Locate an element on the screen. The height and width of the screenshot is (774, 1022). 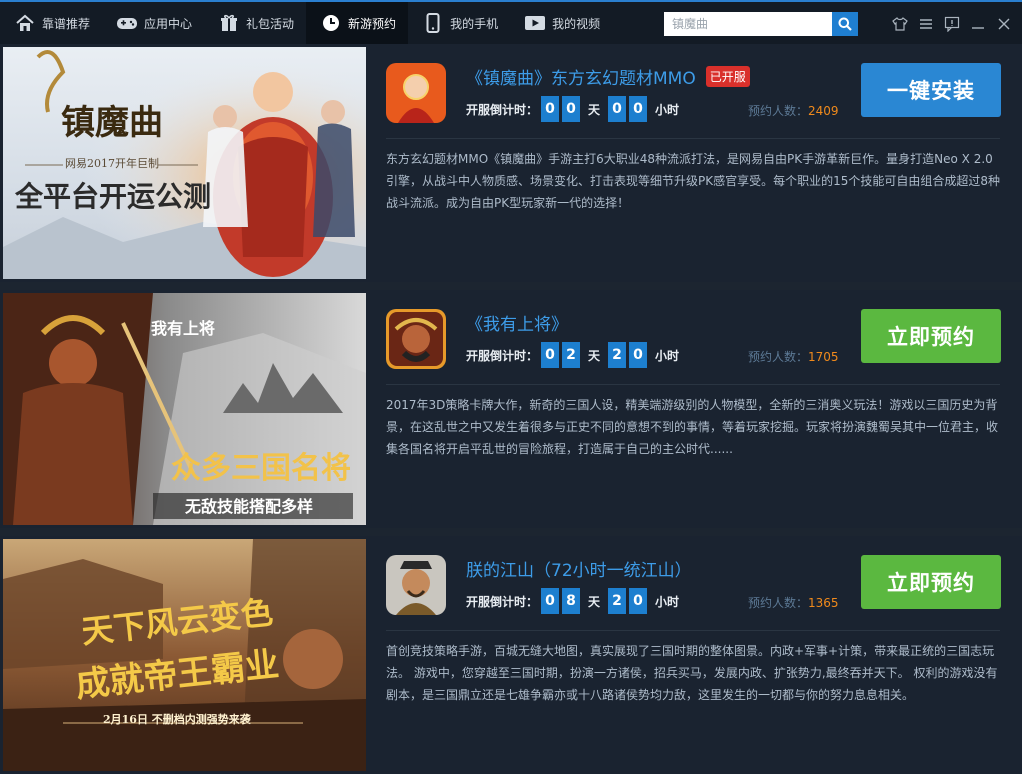
banner-text: 全平台开运公测 is located at coordinates (113, 196).